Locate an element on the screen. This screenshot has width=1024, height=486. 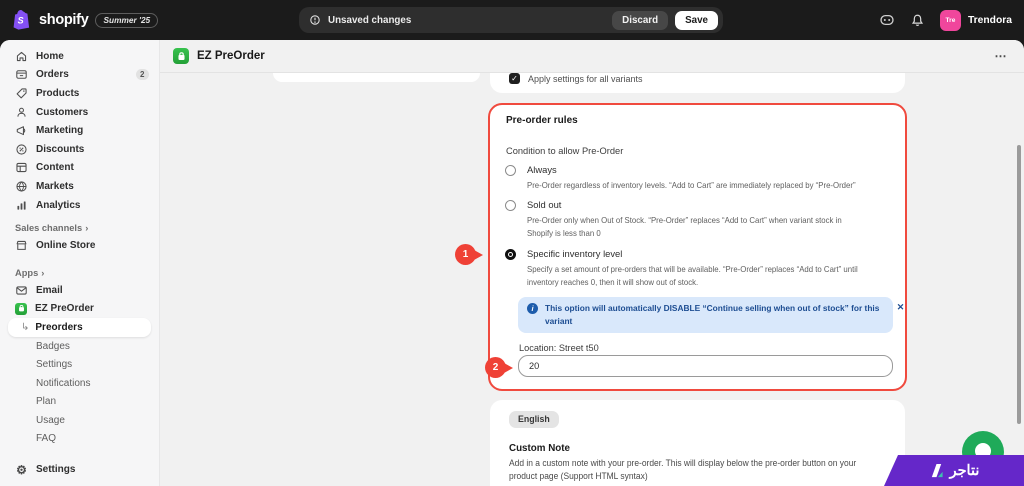
account-menu: Tre Trendora is located at coordinates (975, 20).